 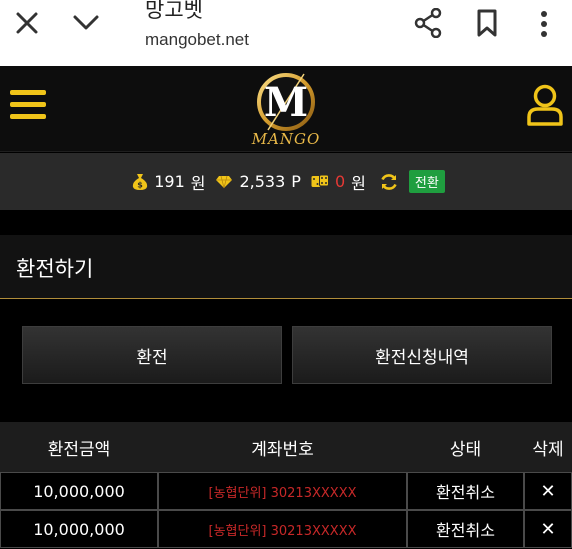 I want to click on money-bag-icon: $, so click(x=140, y=181).